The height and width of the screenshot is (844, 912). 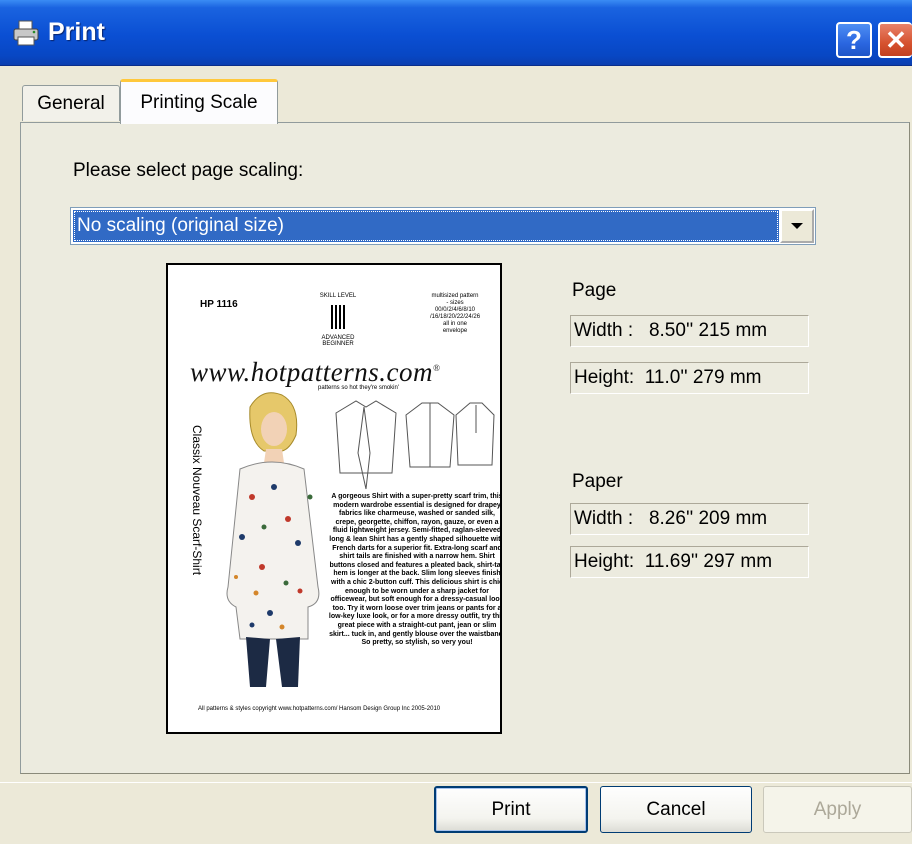 What do you see at coordinates (71, 103) in the screenshot?
I see `tab-general: General` at bounding box center [71, 103].